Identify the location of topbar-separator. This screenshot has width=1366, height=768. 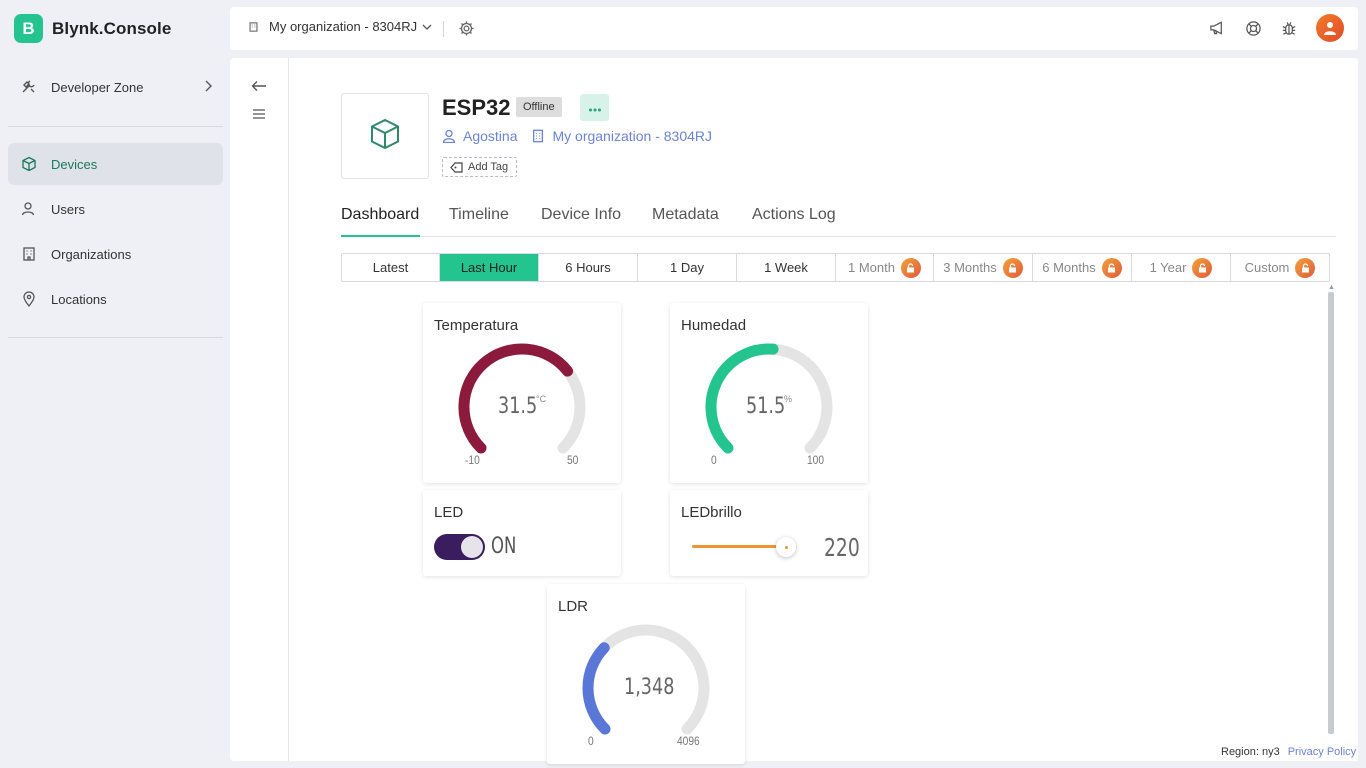
(443, 29).